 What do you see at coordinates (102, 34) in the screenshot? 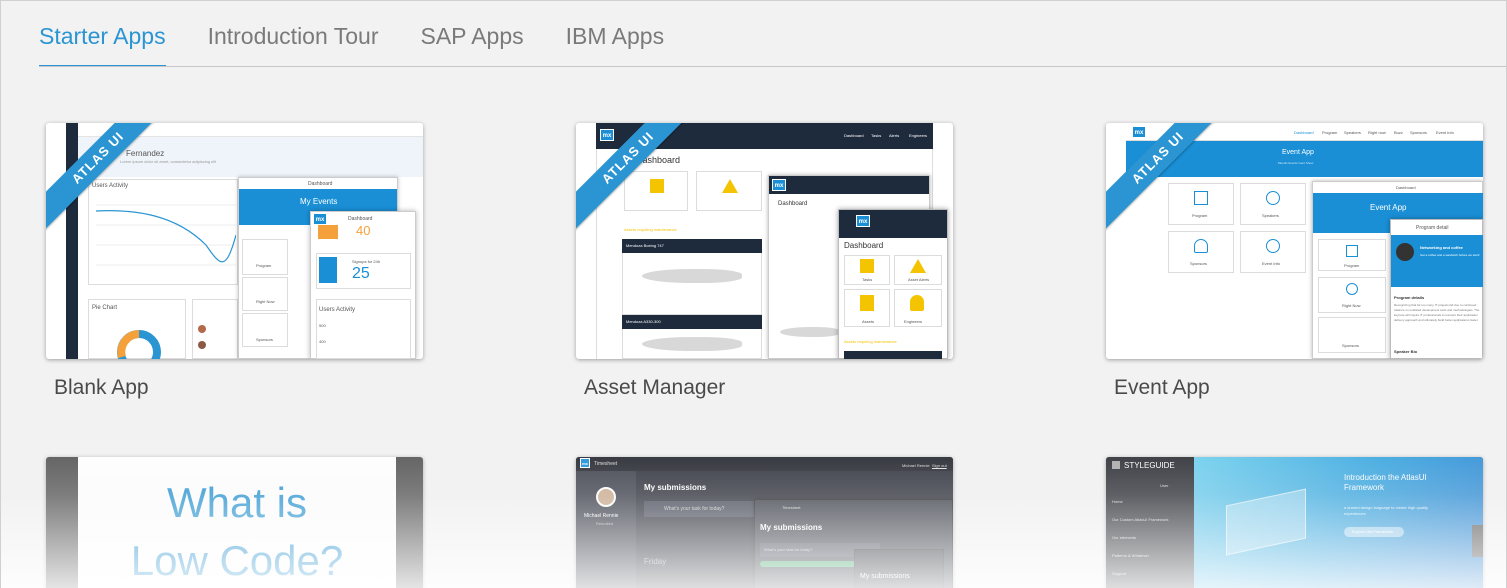
I see `tab-starter-apps: Starter Apps` at bounding box center [102, 34].